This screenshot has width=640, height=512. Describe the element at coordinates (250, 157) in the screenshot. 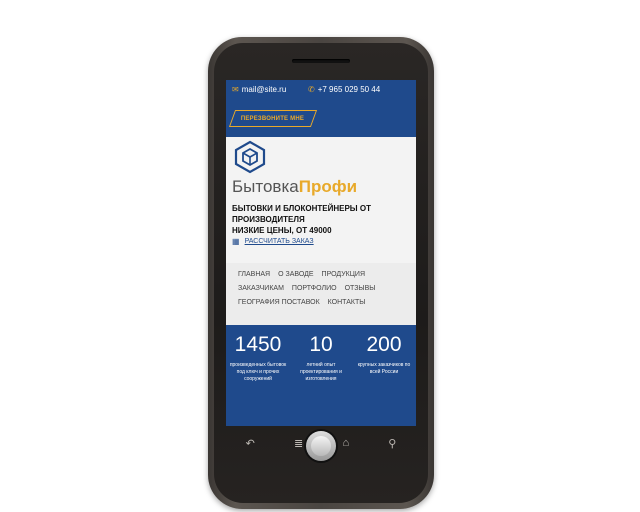

I see `logo-icon` at that location.